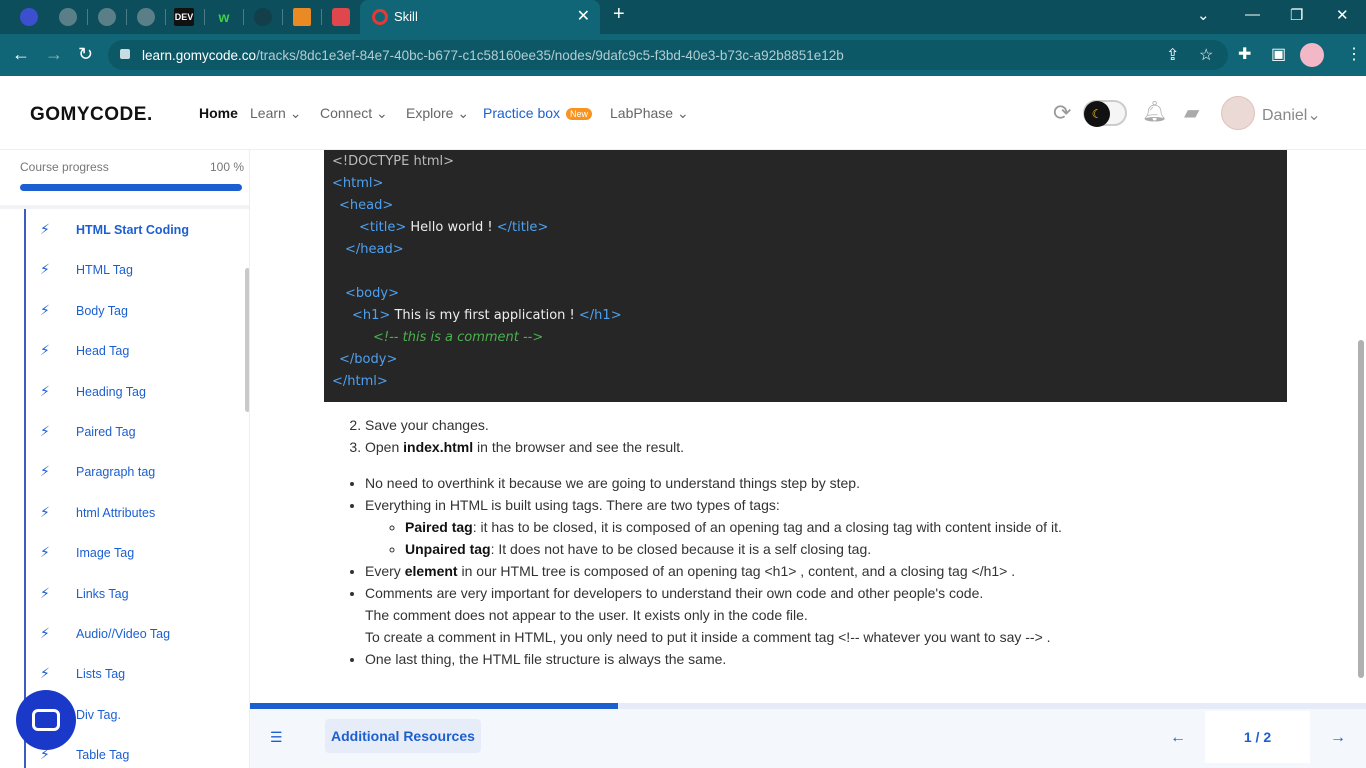 The image size is (1366, 768). Describe the element at coordinates (384, 447) in the screenshot. I see `step-3-text: Open` at that location.